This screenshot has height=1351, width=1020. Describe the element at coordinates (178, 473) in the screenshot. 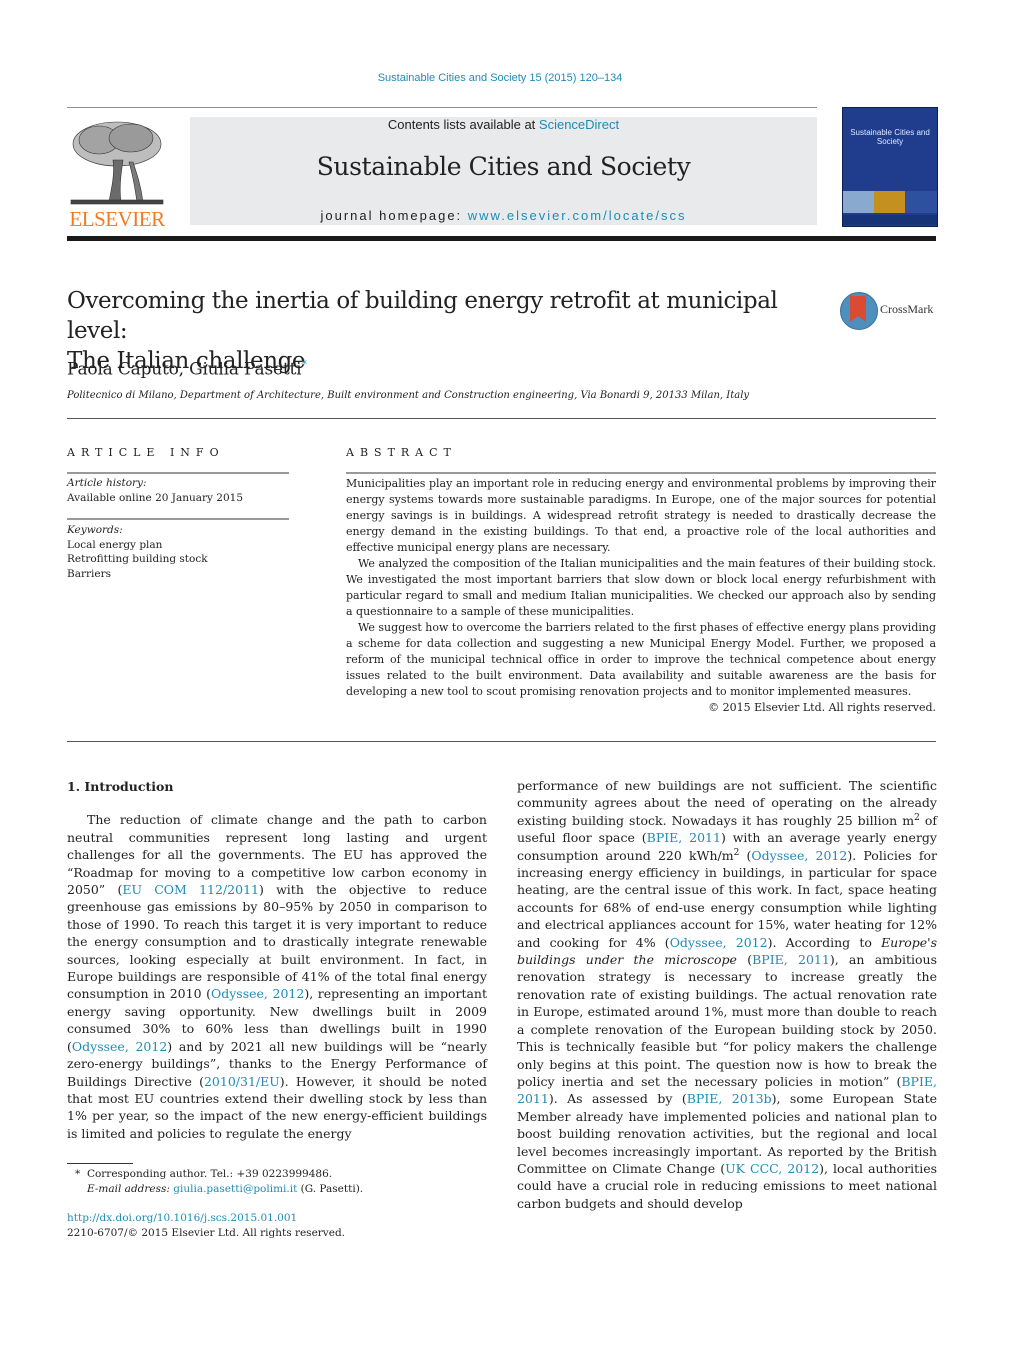

I see `article-info-rule` at that location.